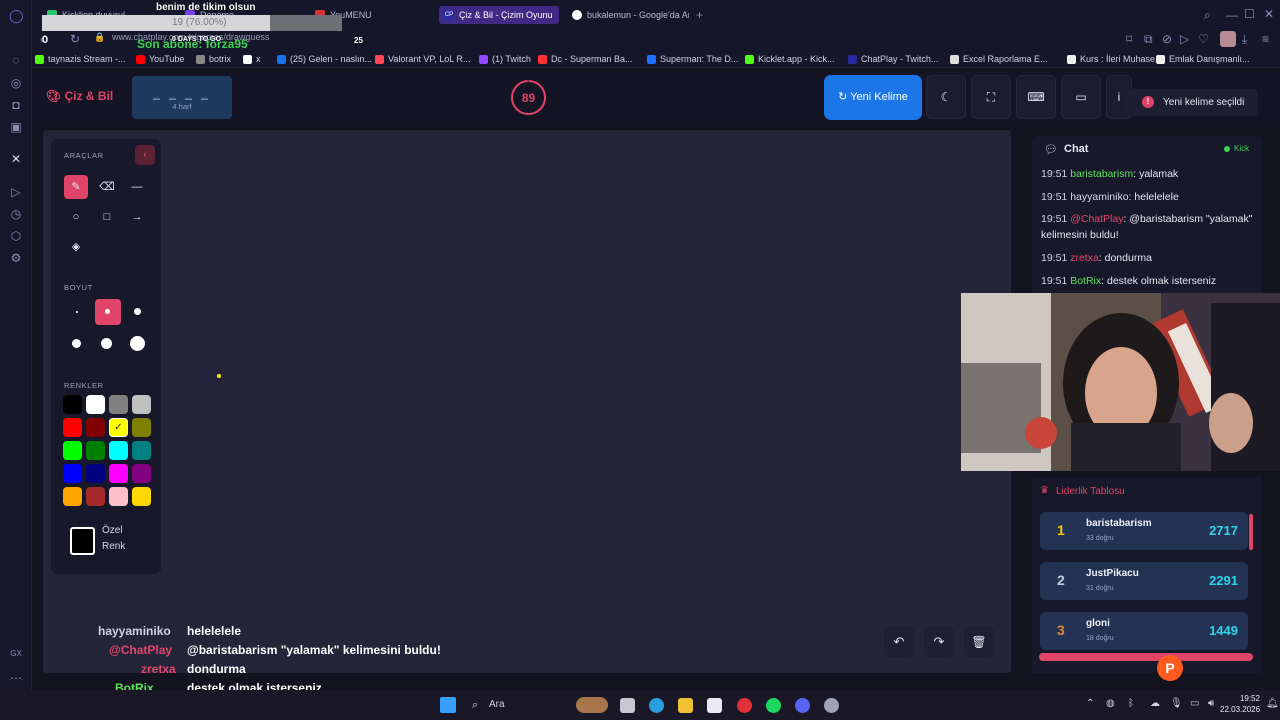  What do you see at coordinates (1096, 219) in the screenshot?
I see `message-user: @ChatPlay` at bounding box center [1096, 219].